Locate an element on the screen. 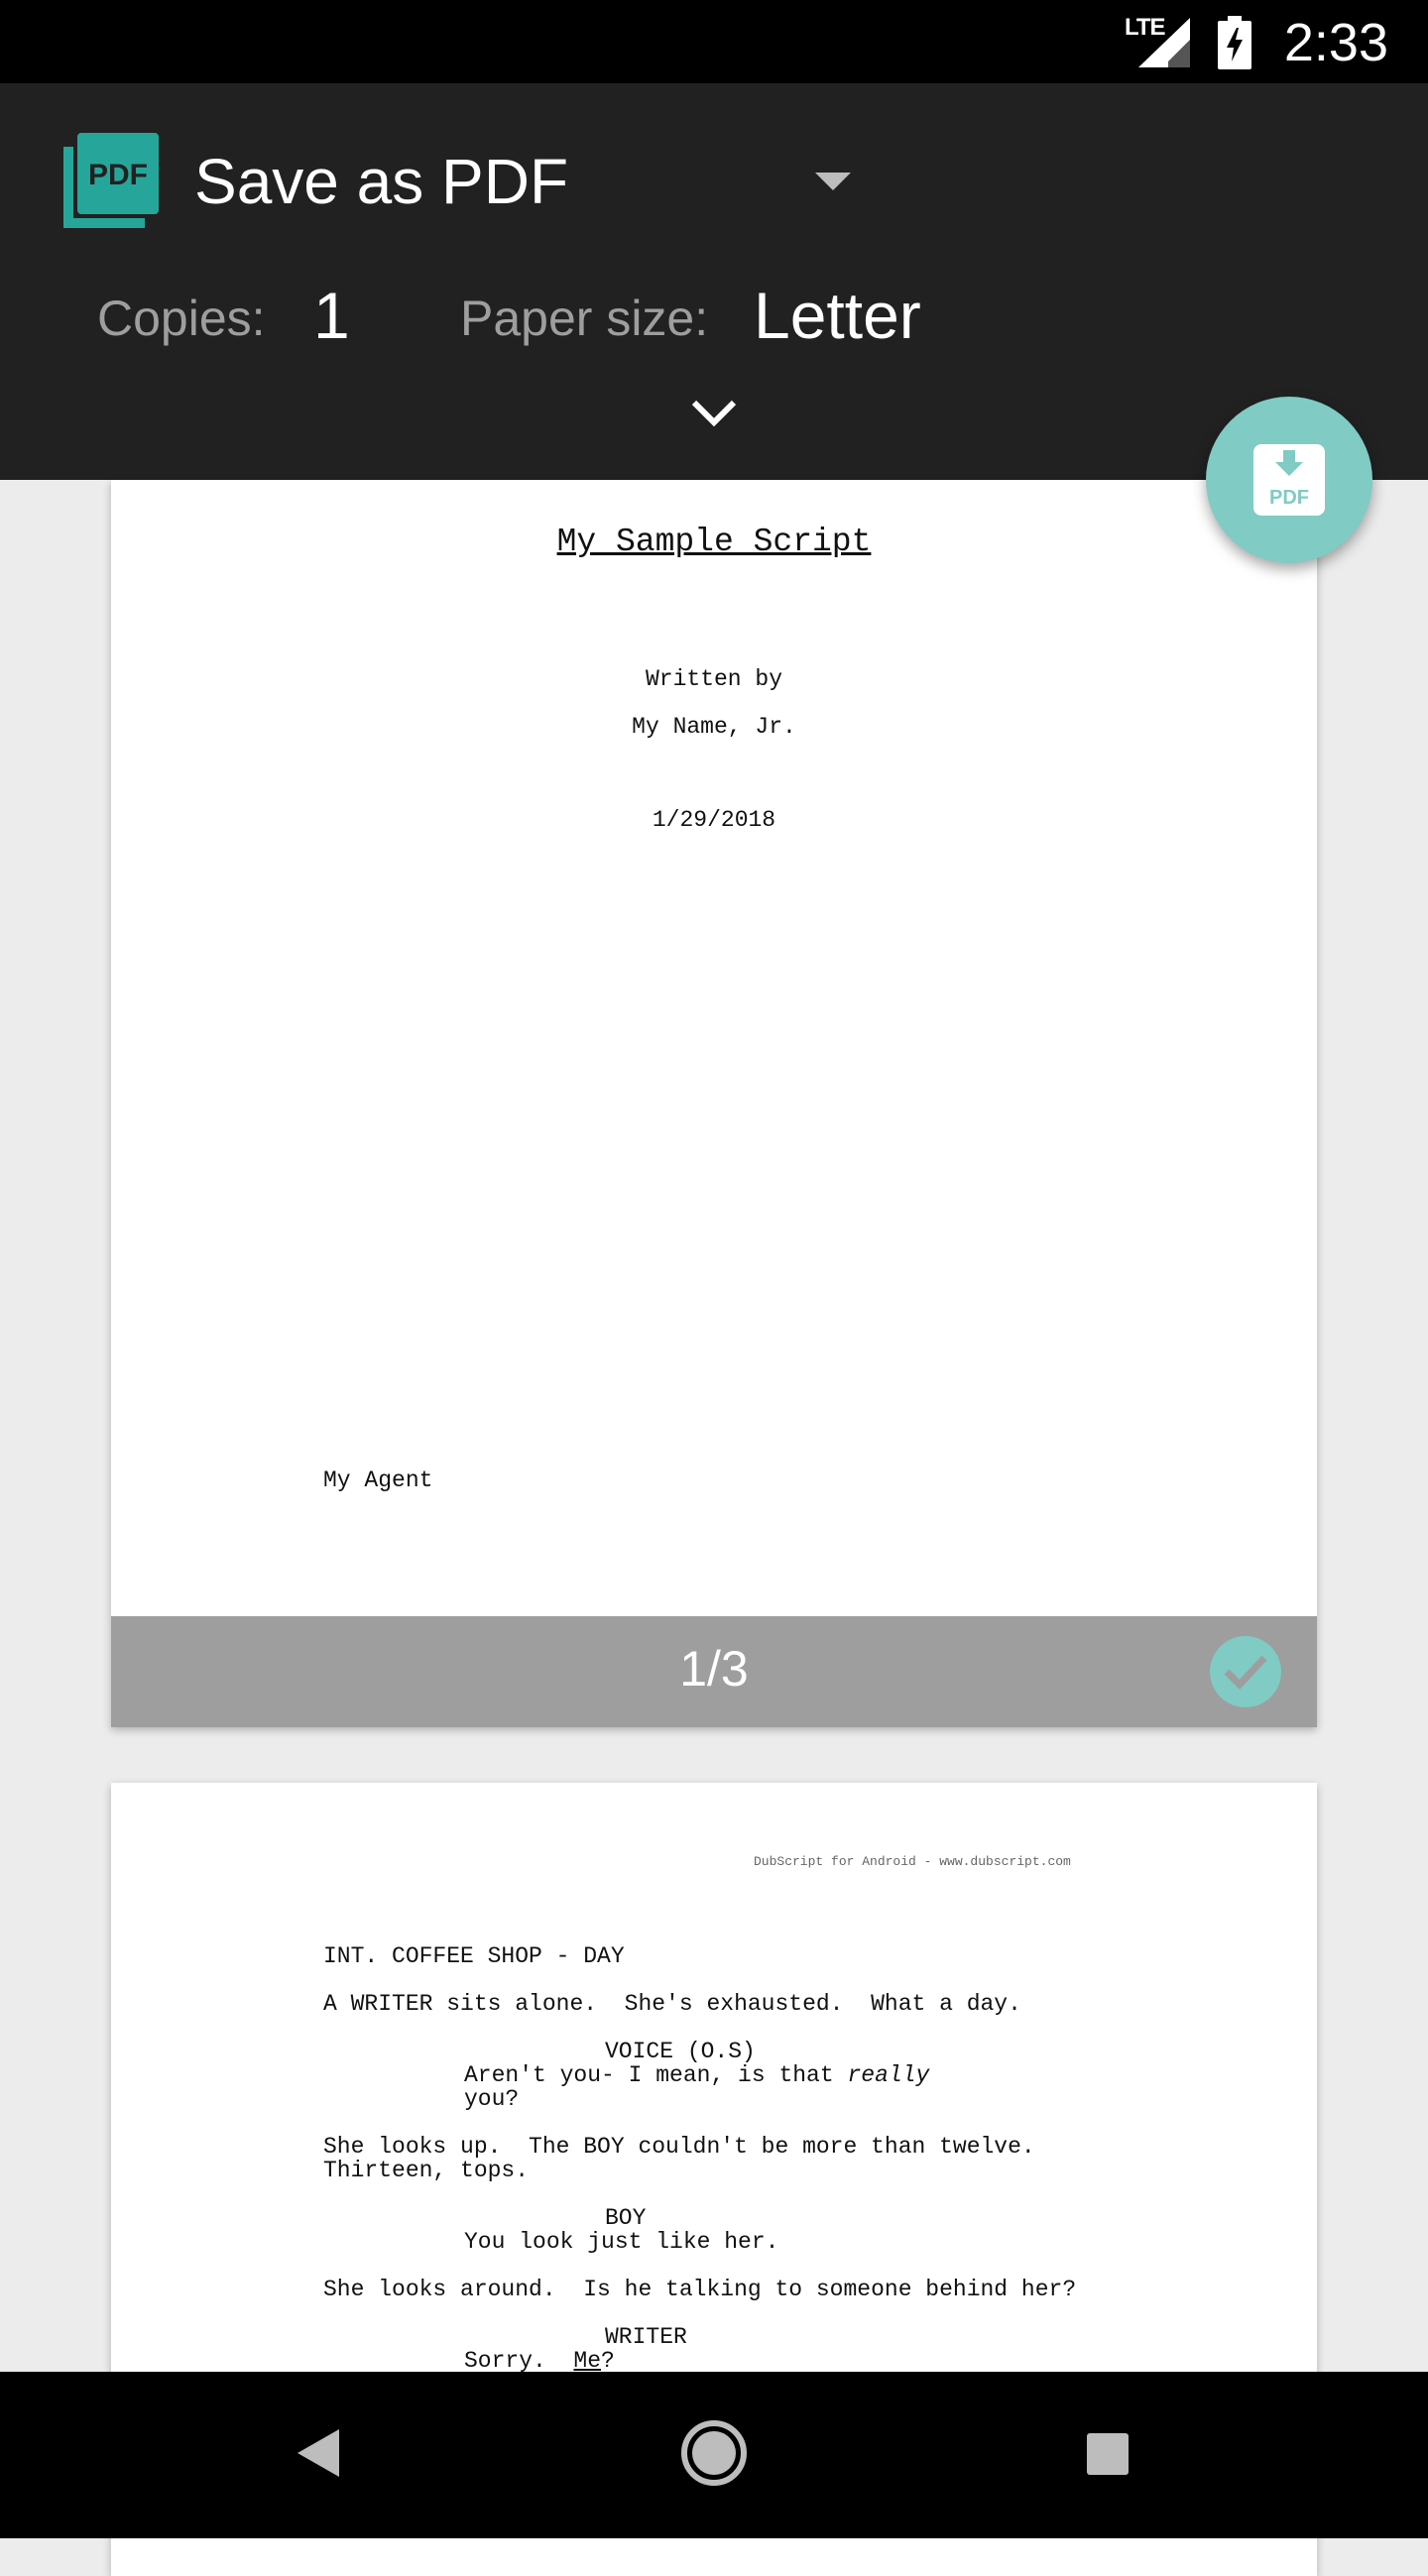 This screenshot has width=1428, height=2576. back-icon is located at coordinates (318, 2453).